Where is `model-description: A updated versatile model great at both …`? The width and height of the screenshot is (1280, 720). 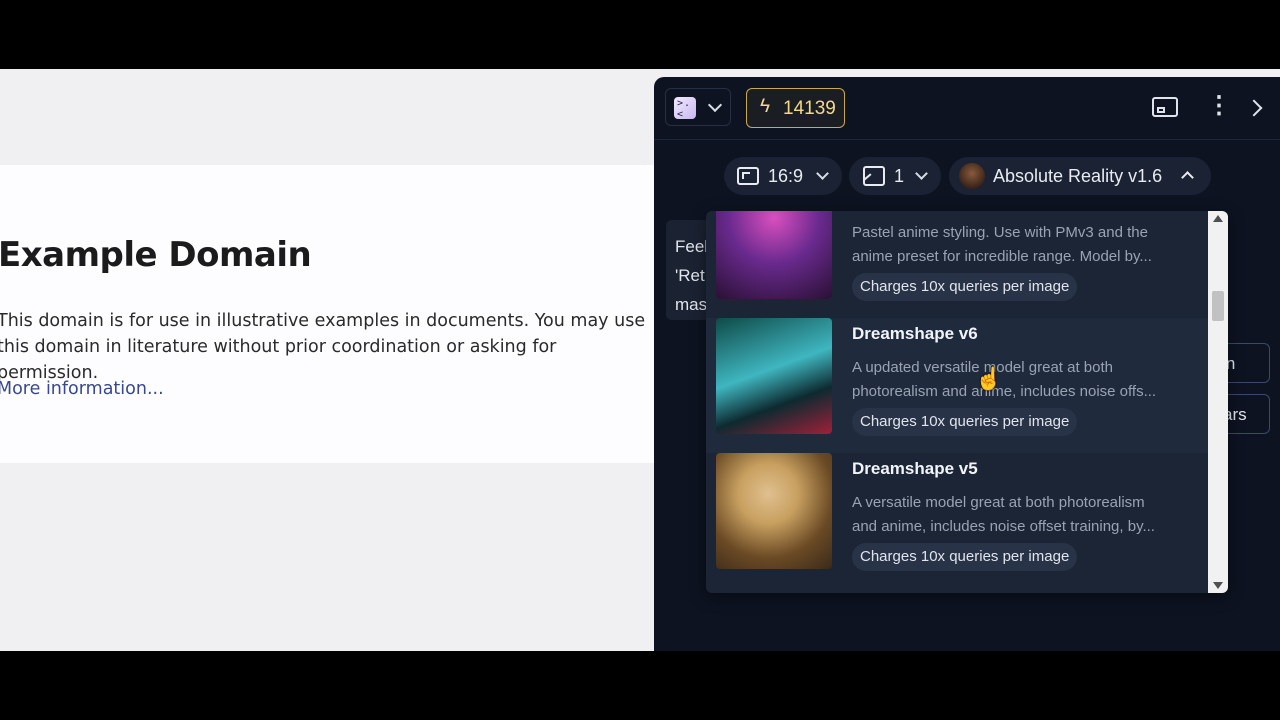 model-description: A updated versatile model great at both … is located at coordinates (1024, 380).